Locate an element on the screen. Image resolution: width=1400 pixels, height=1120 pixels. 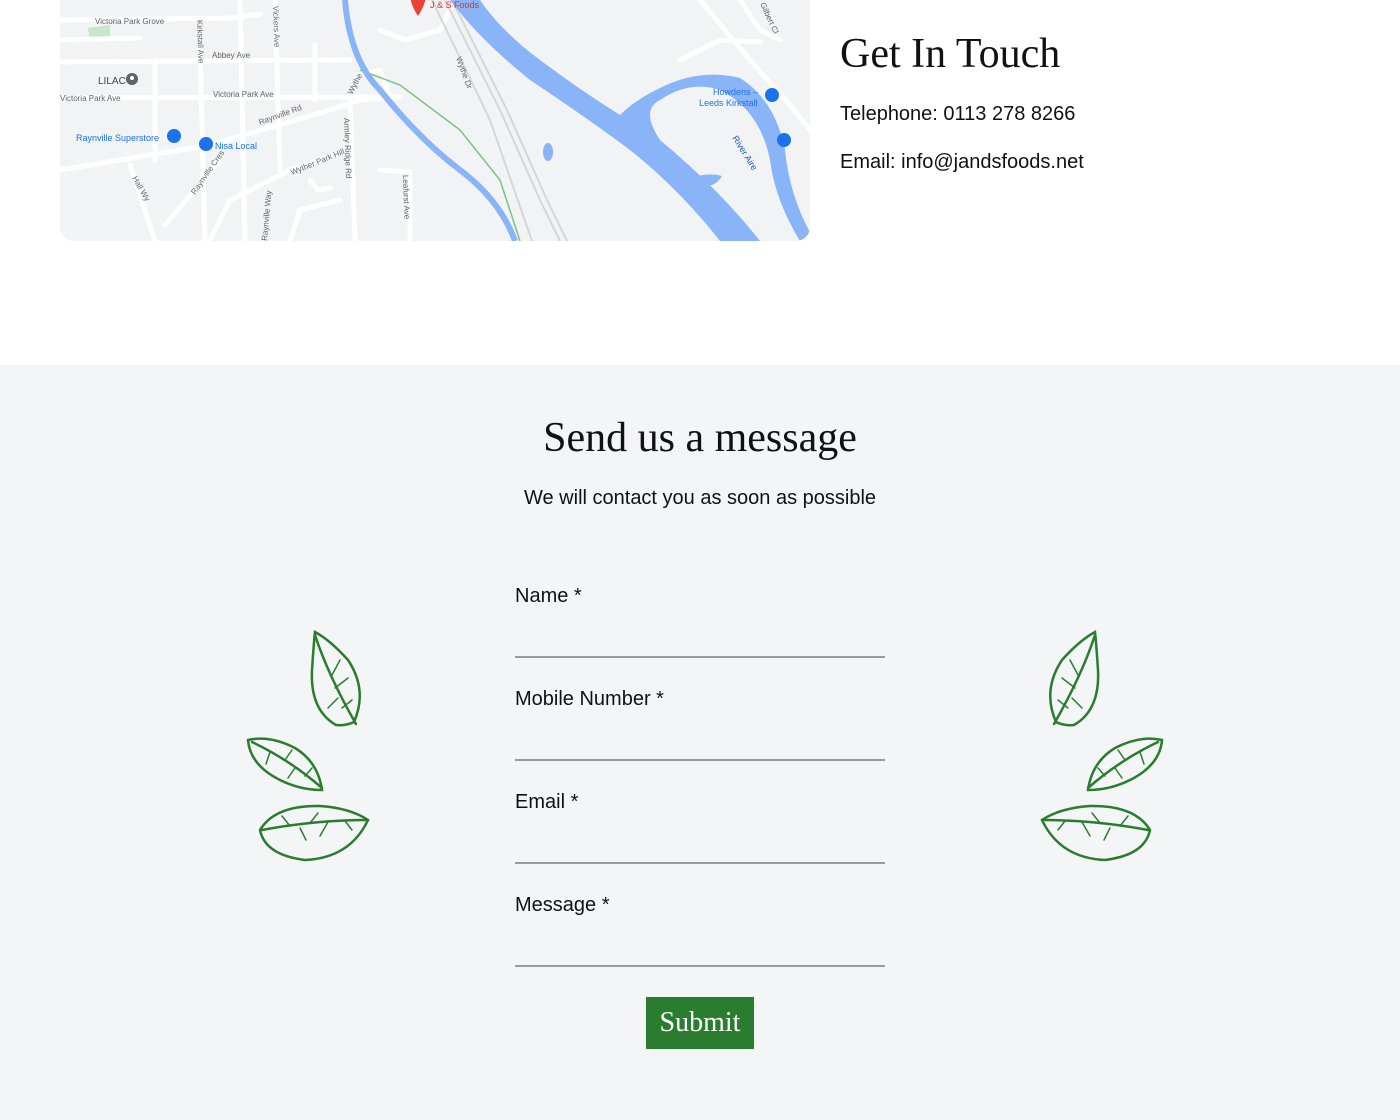
name-input is located at coordinates (700, 638).